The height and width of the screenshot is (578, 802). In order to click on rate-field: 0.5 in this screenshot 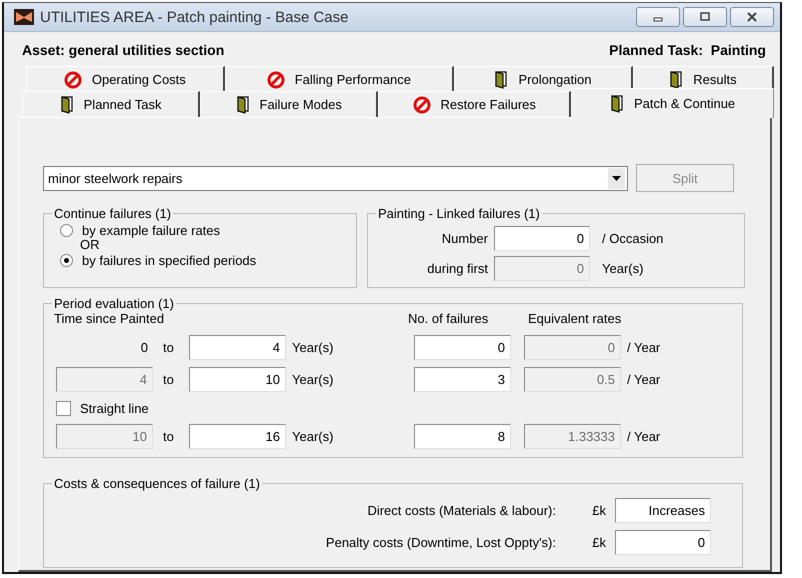, I will do `click(572, 379)`.